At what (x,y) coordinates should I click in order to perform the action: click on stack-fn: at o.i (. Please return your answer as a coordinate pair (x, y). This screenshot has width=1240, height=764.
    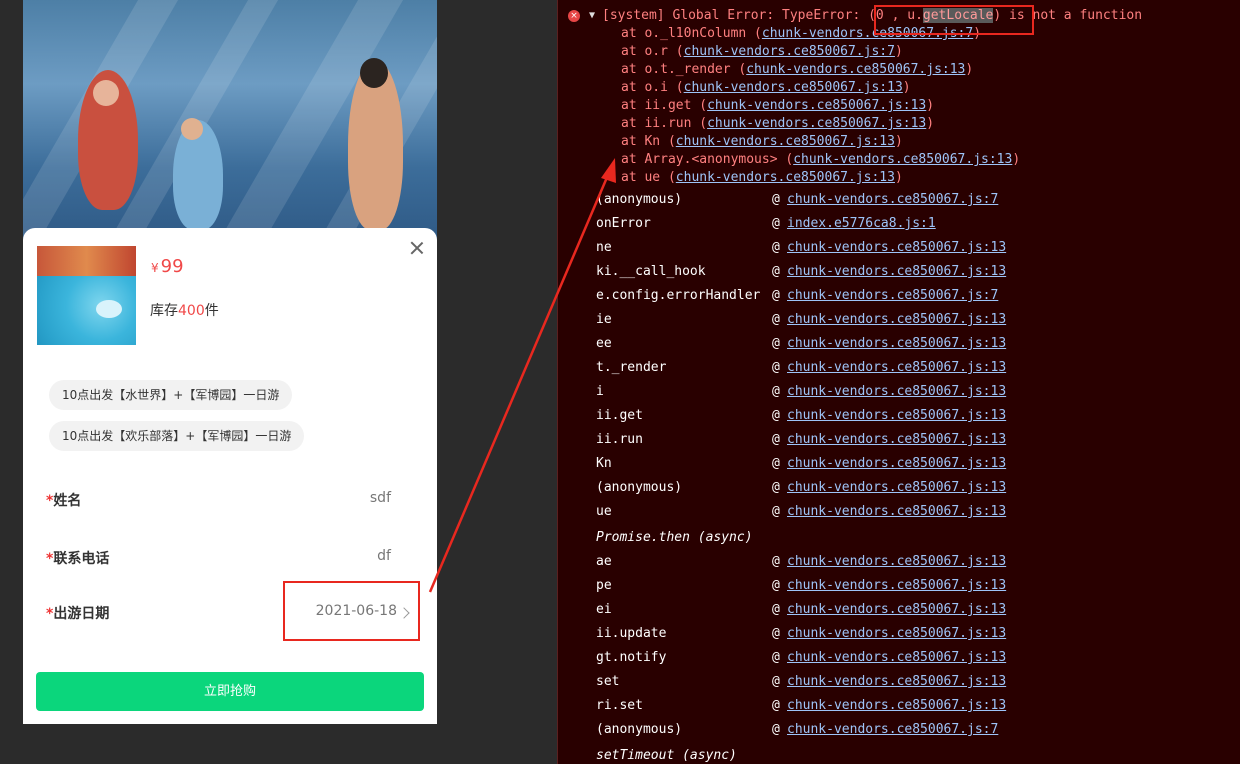
    Looking at the image, I should click on (652, 87).